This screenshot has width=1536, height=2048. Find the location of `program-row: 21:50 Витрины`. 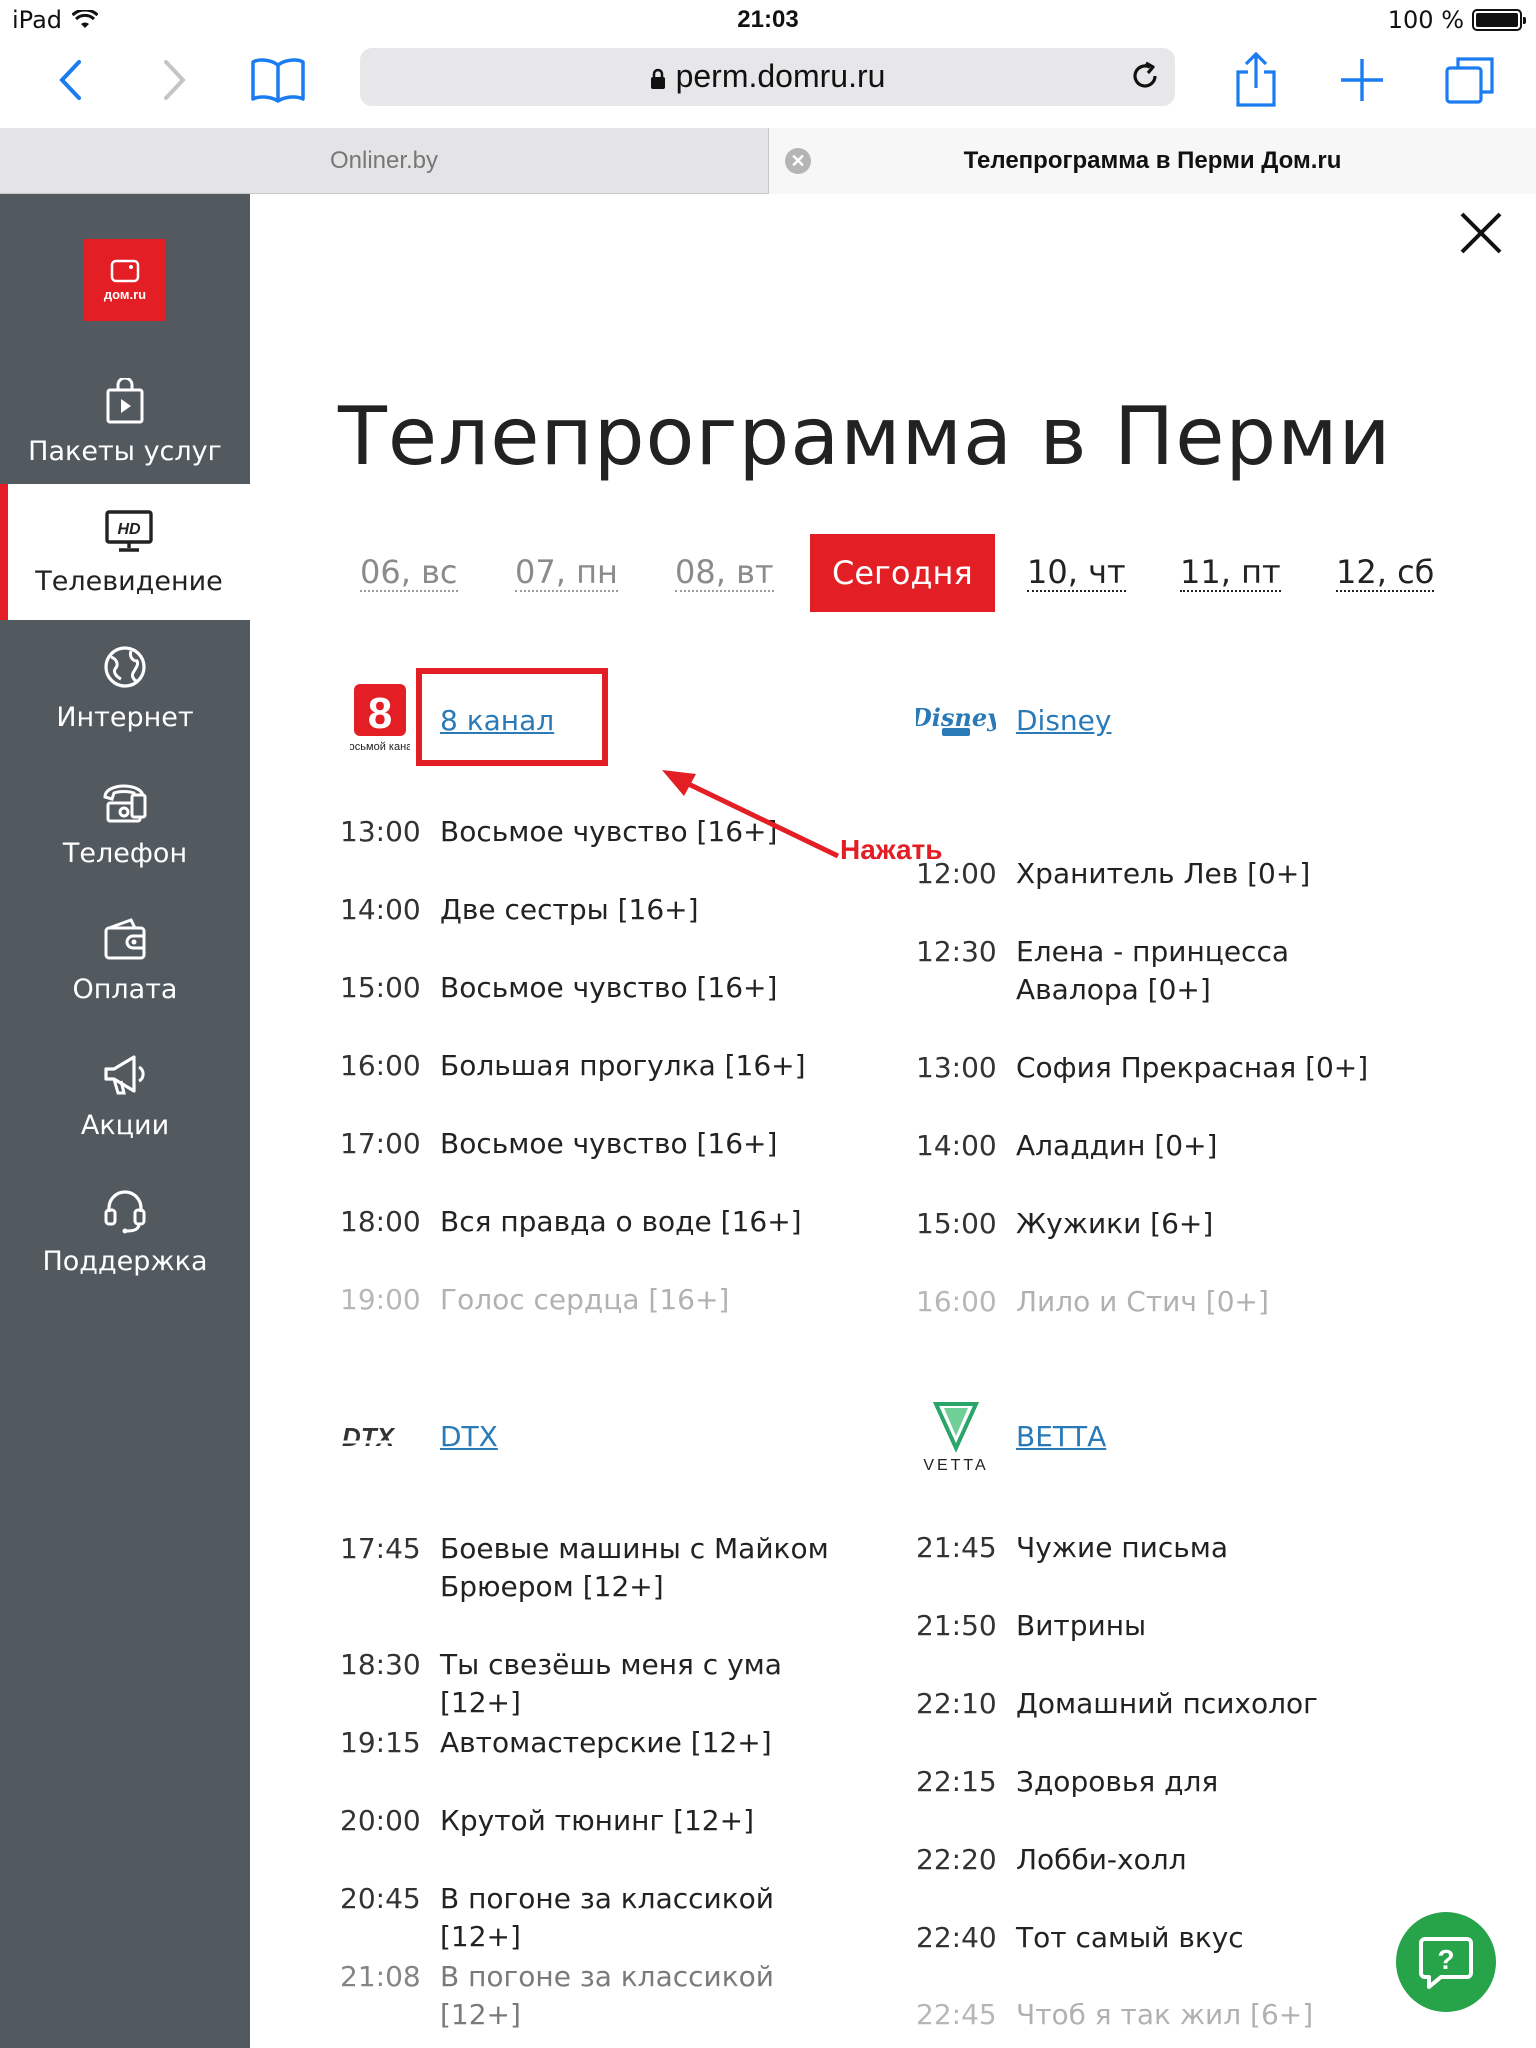

program-row: 21:50 Витрины is located at coordinates (1166, 1626).